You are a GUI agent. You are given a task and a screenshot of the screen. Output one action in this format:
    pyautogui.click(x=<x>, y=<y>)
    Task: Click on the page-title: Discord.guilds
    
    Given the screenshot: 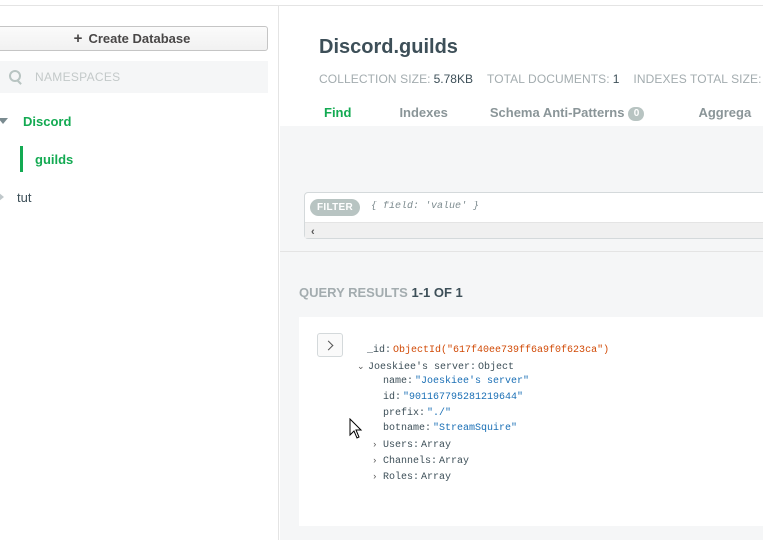 What is the action you would take?
    pyautogui.click(x=388, y=47)
    